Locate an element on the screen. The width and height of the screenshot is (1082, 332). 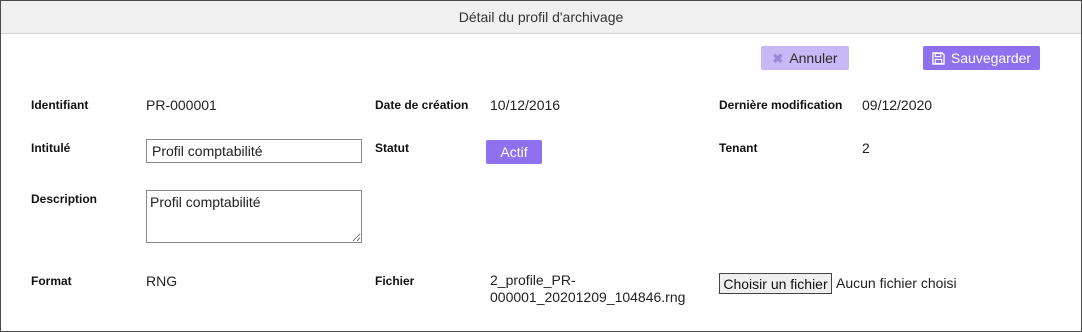
date-creation-label: Date de création is located at coordinates (422, 105).